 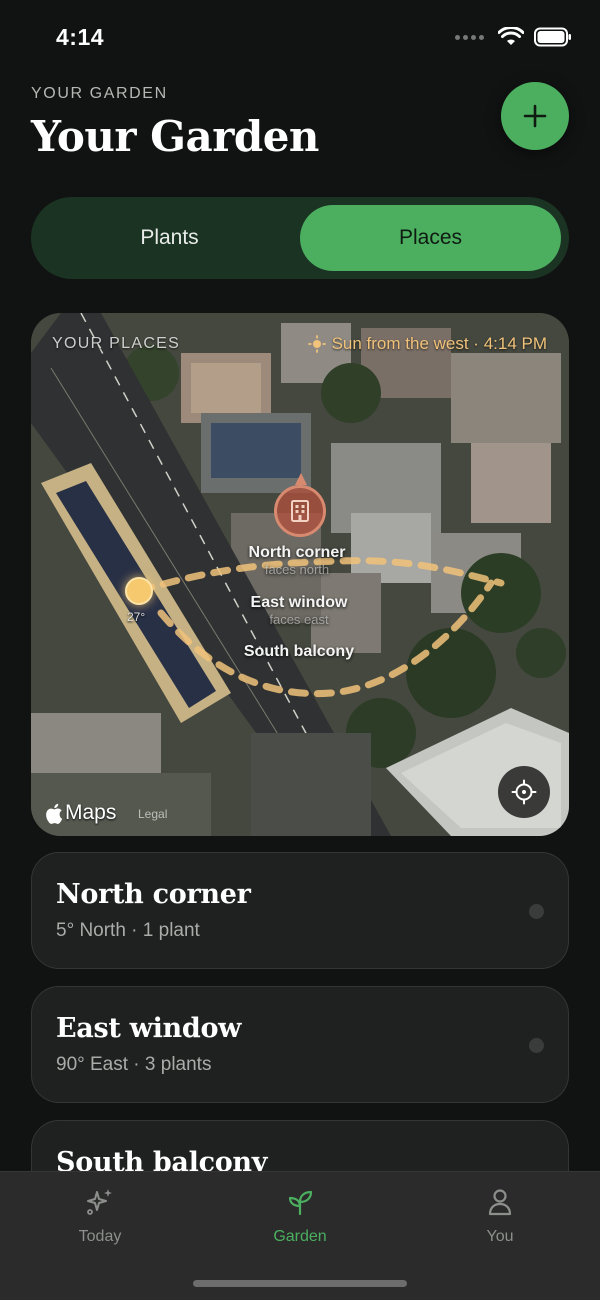 I want to click on tab-garden: Garden, so click(x=300, y=1216).